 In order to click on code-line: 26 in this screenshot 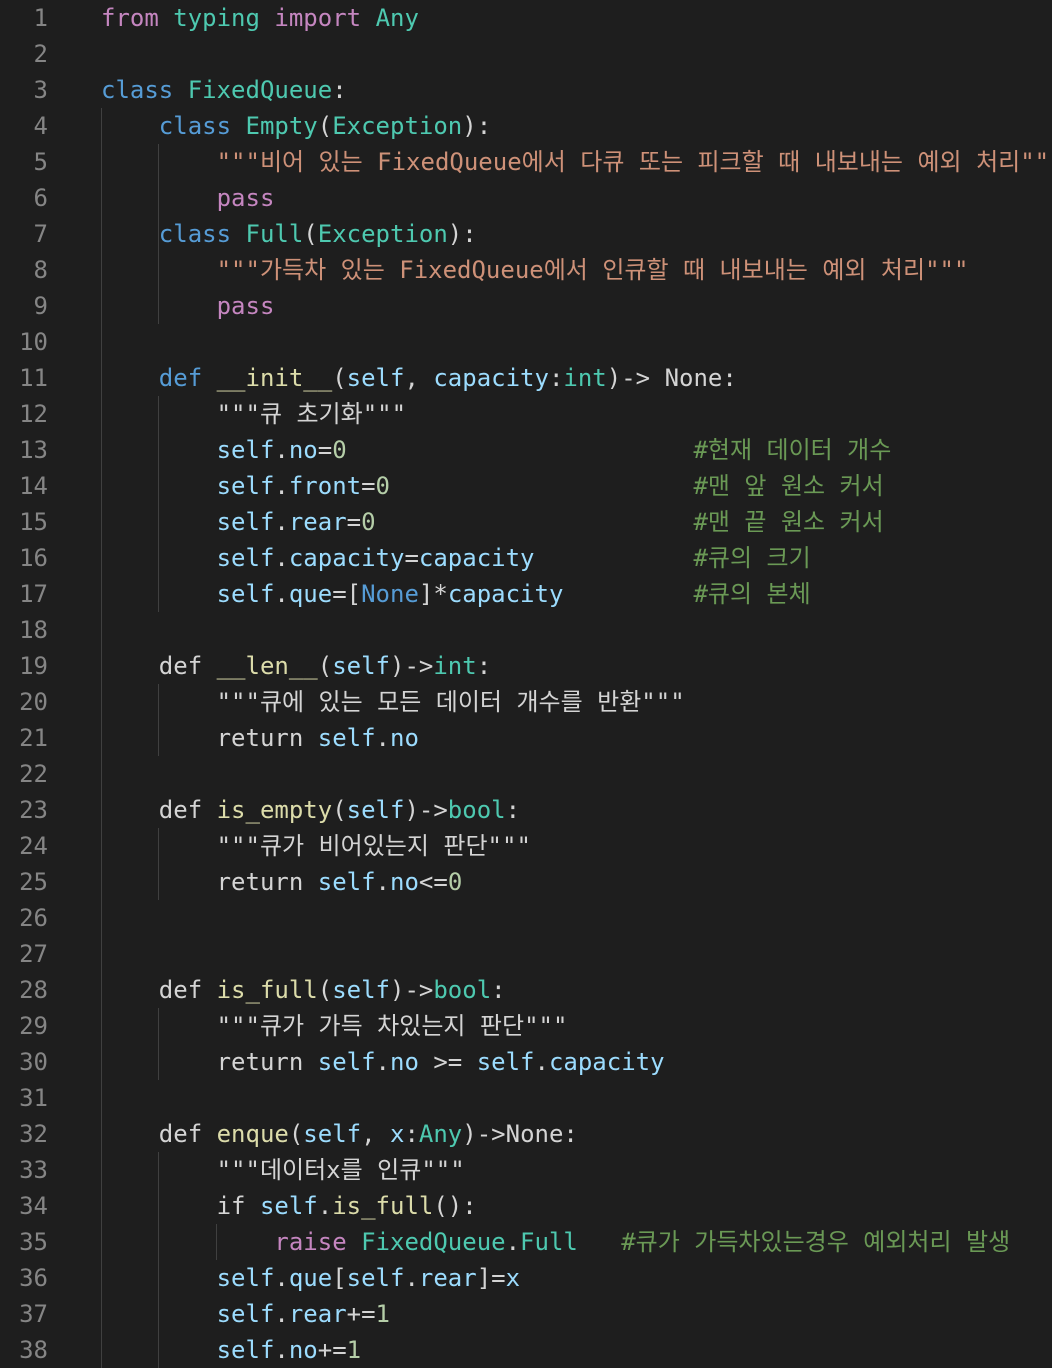, I will do `click(526, 918)`.